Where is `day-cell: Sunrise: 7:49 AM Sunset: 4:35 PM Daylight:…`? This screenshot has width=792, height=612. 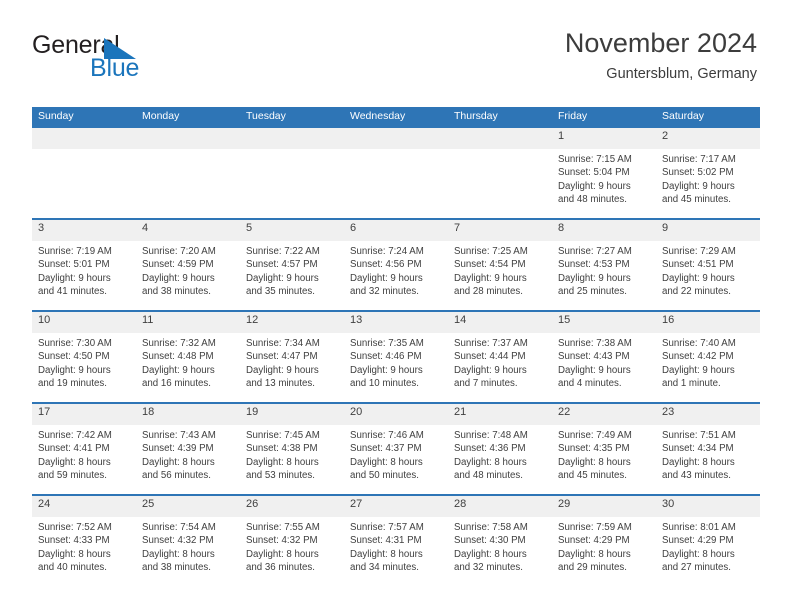 day-cell: Sunrise: 7:49 AM Sunset: 4:35 PM Daylight:… is located at coordinates (604, 459).